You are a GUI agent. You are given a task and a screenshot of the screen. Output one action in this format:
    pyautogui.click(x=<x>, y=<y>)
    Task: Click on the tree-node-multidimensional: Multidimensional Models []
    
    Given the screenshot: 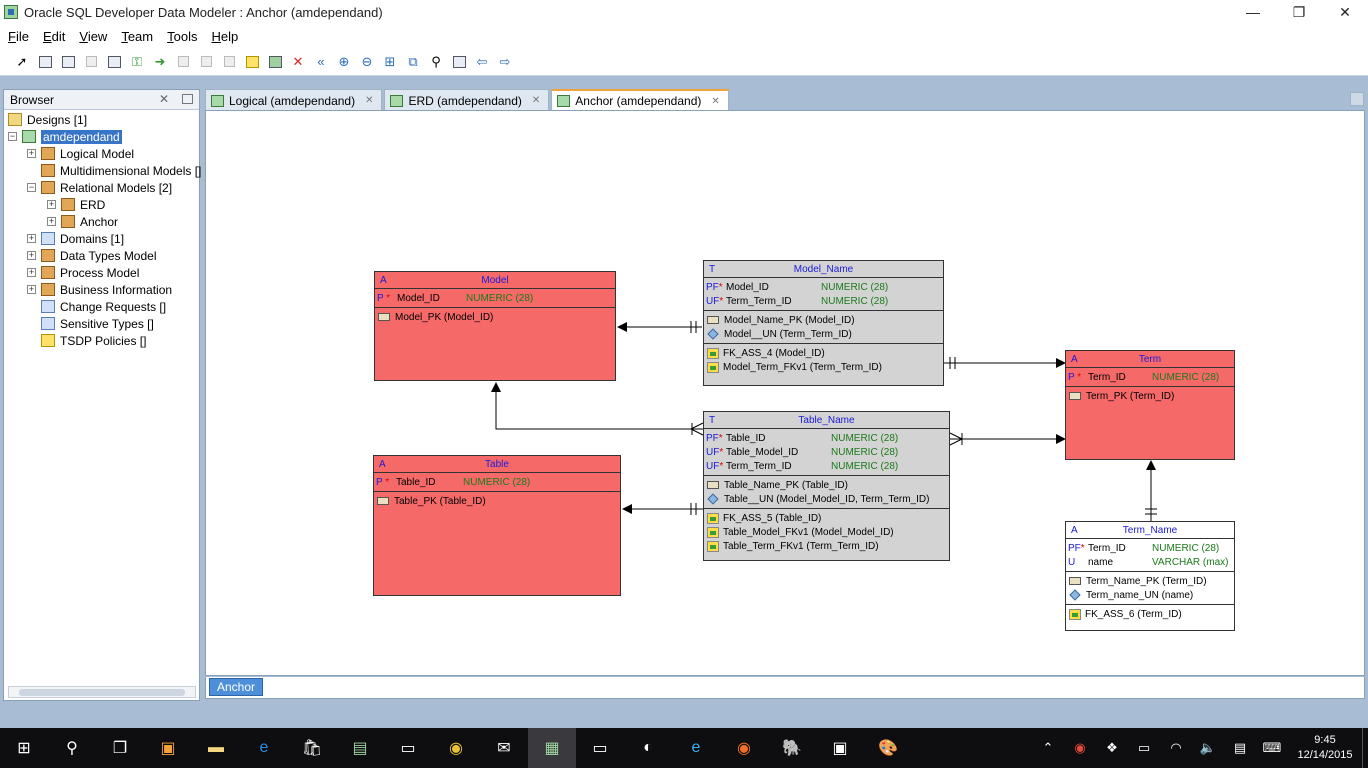 What is the action you would take?
    pyautogui.click(x=121, y=170)
    